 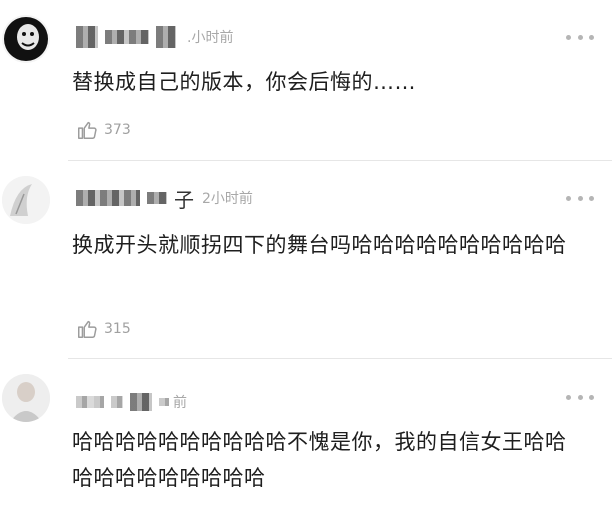 What do you see at coordinates (319, 460) in the screenshot?
I see `comment-text: 哈哈哈哈哈哈哈哈哈哈不愧是你，我的自信女王哈哈哈哈哈哈哈哈哈哈哈` at bounding box center [319, 460].